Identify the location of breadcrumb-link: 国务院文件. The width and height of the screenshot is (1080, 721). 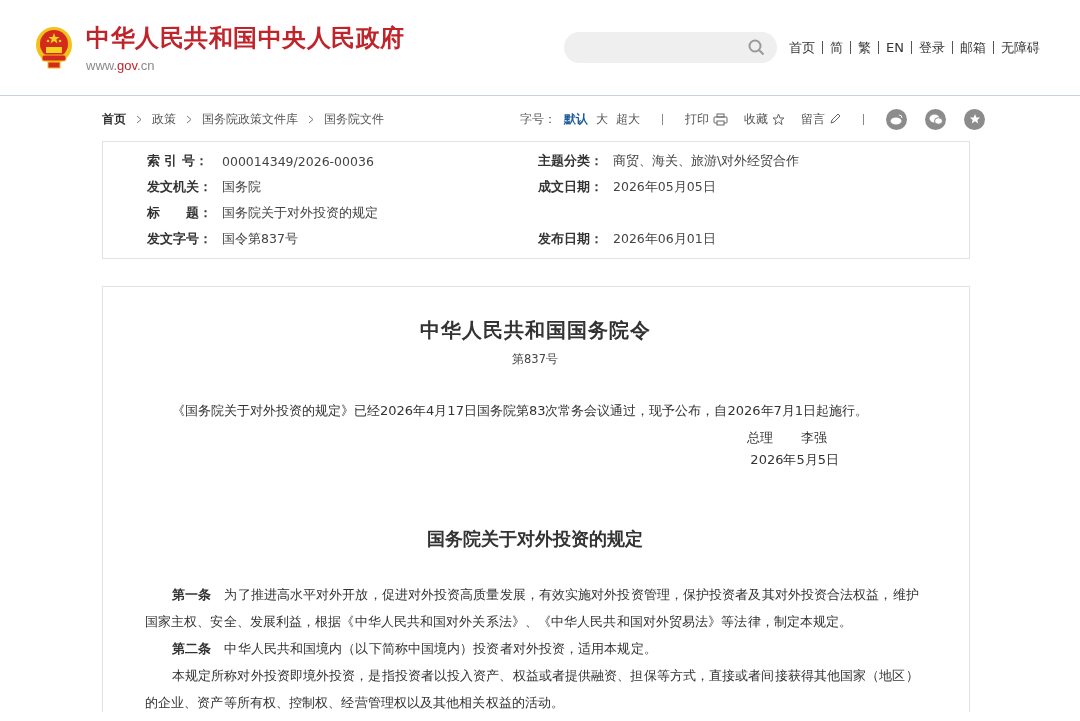
(354, 119).